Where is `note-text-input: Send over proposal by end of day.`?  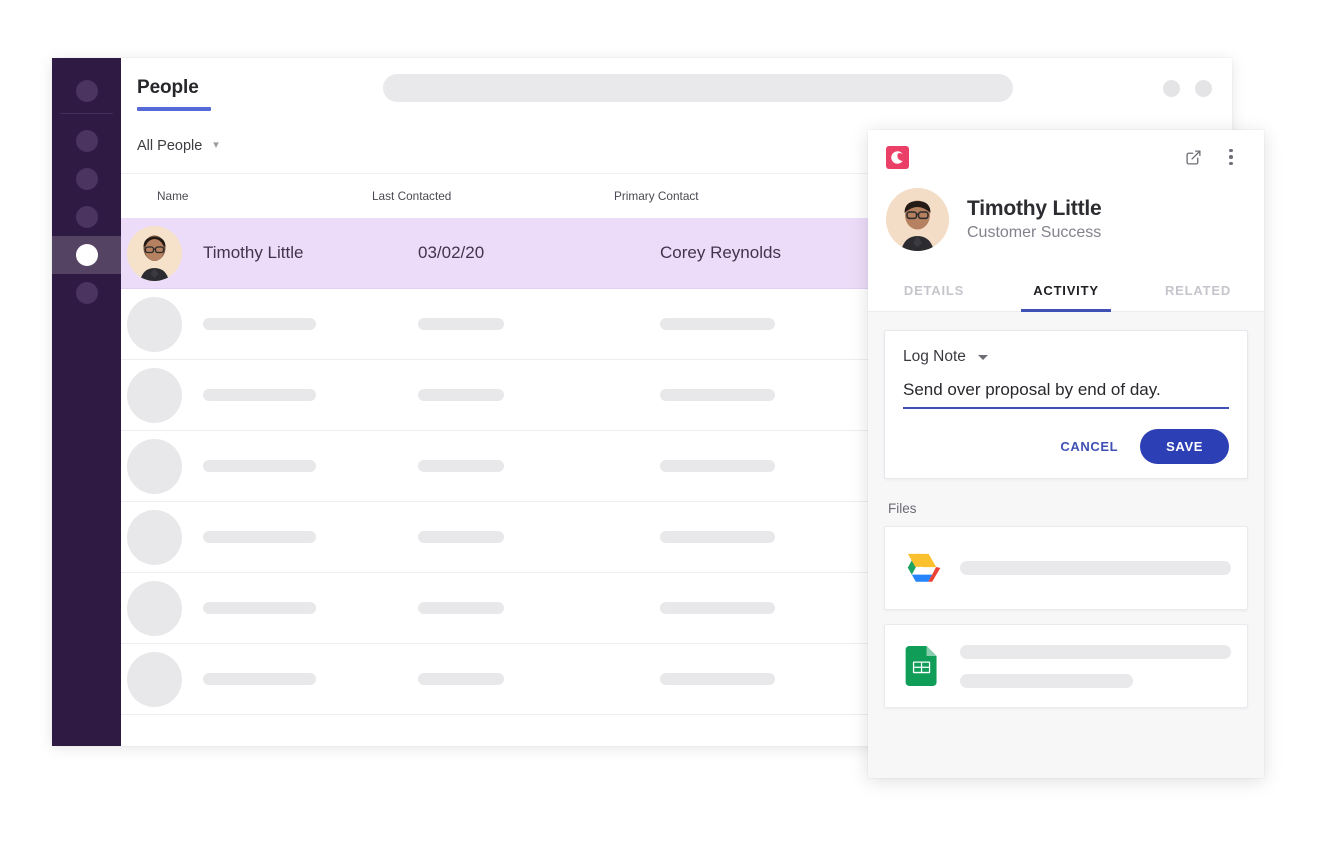
note-text-input: Send over proposal by end of day. is located at coordinates (1066, 394).